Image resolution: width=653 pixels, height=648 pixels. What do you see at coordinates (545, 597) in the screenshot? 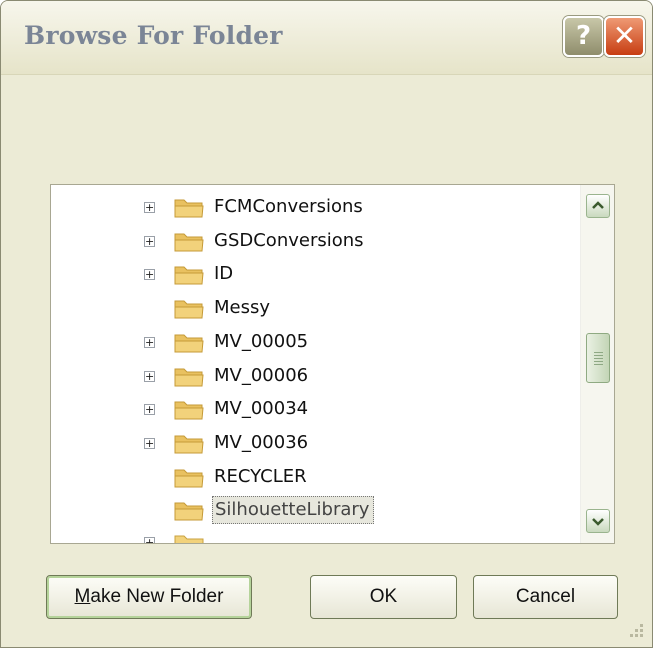
I see `cancel-button: Cancel` at bounding box center [545, 597].